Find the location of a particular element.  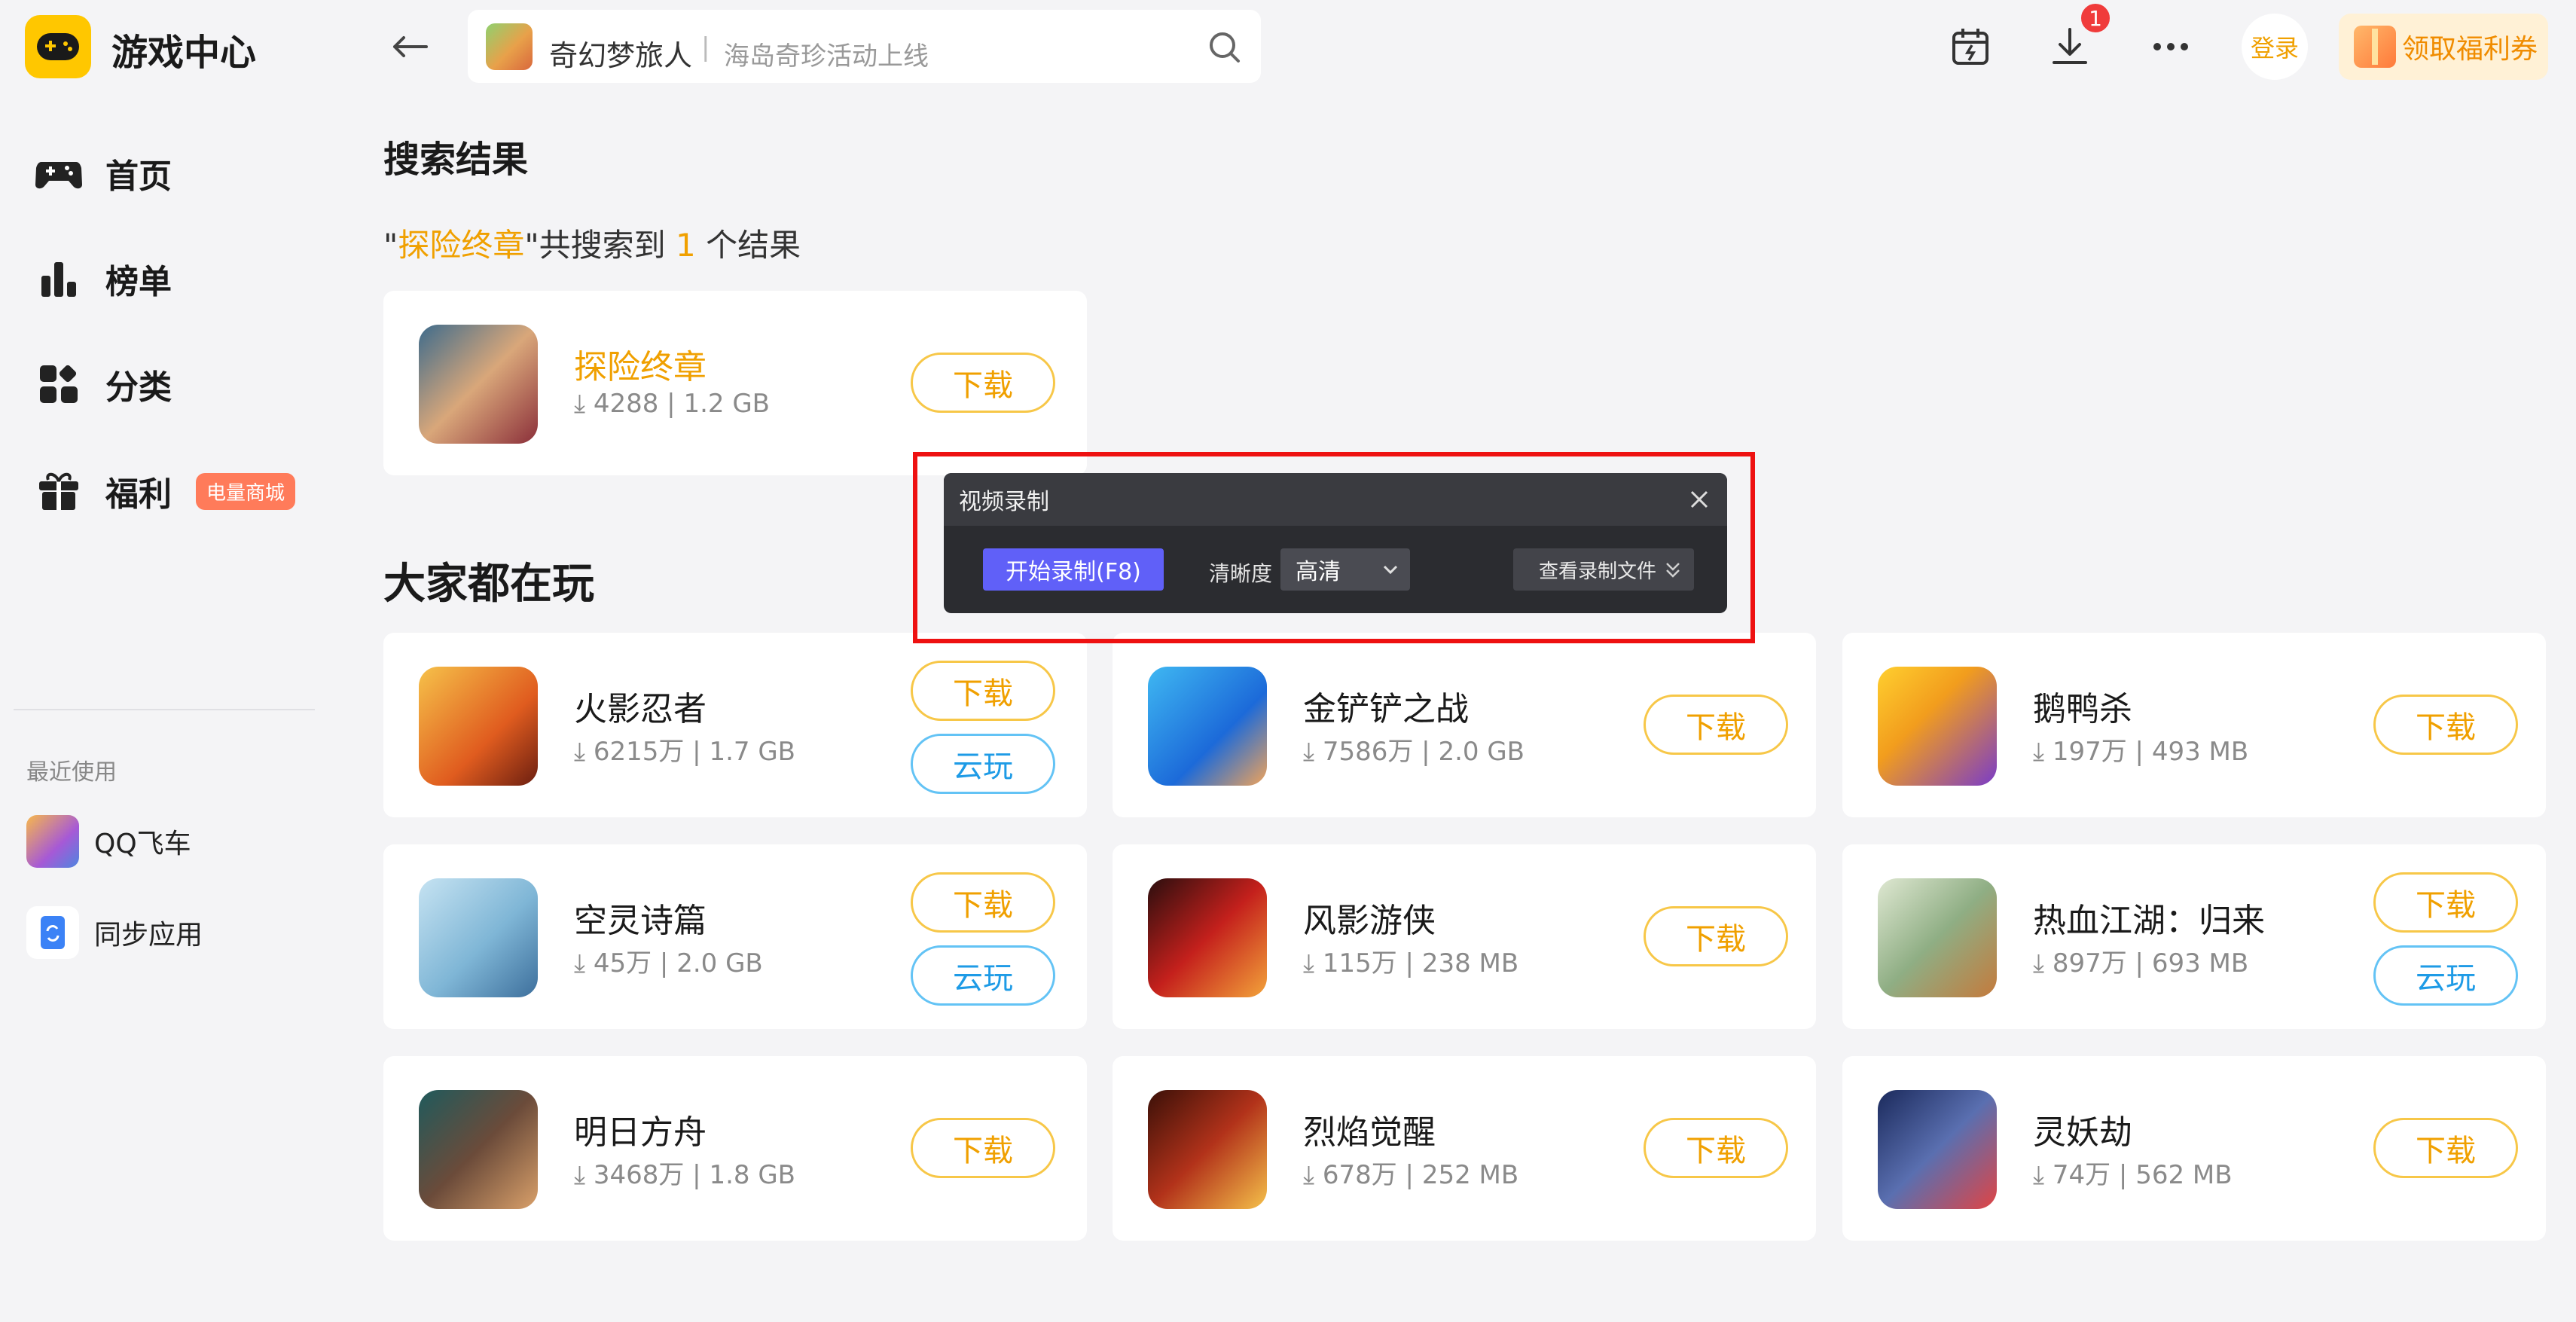

search-result-card: 探险终章 ⤓ 4288 | 1.2 GB 下载 is located at coordinates (735, 383).